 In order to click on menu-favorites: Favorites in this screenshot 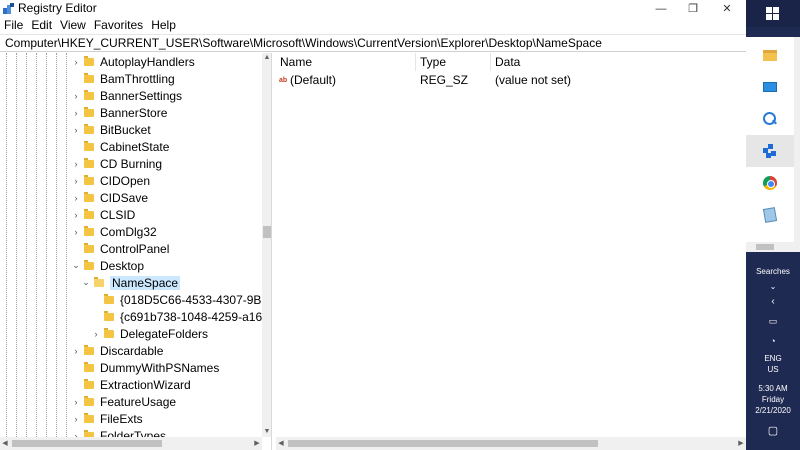, I will do `click(118, 25)`.